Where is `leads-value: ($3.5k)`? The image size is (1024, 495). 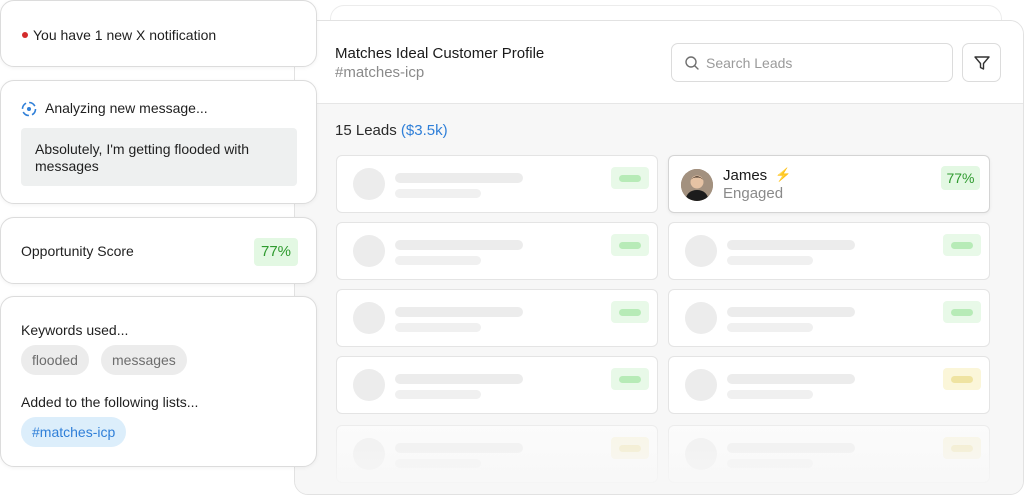 leads-value: ($3.5k) is located at coordinates (424, 130).